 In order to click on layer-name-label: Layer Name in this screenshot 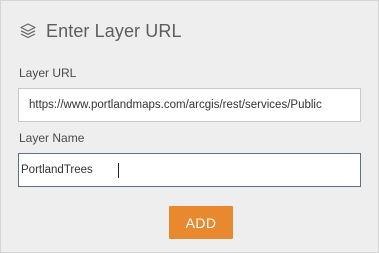, I will do `click(52, 138)`.